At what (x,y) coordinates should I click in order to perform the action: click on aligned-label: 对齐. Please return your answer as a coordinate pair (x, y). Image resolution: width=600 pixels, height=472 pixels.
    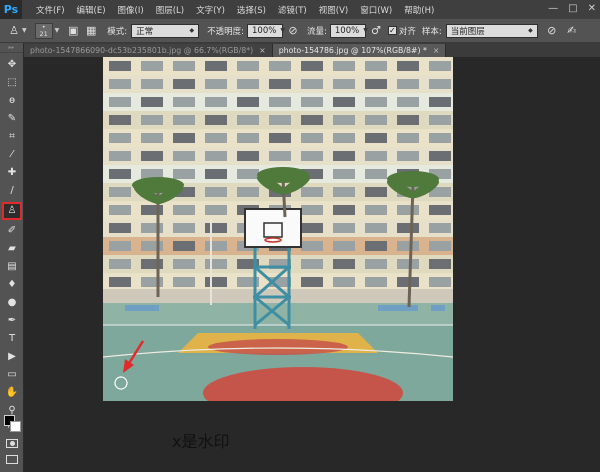
    Looking at the image, I should click on (407, 31).